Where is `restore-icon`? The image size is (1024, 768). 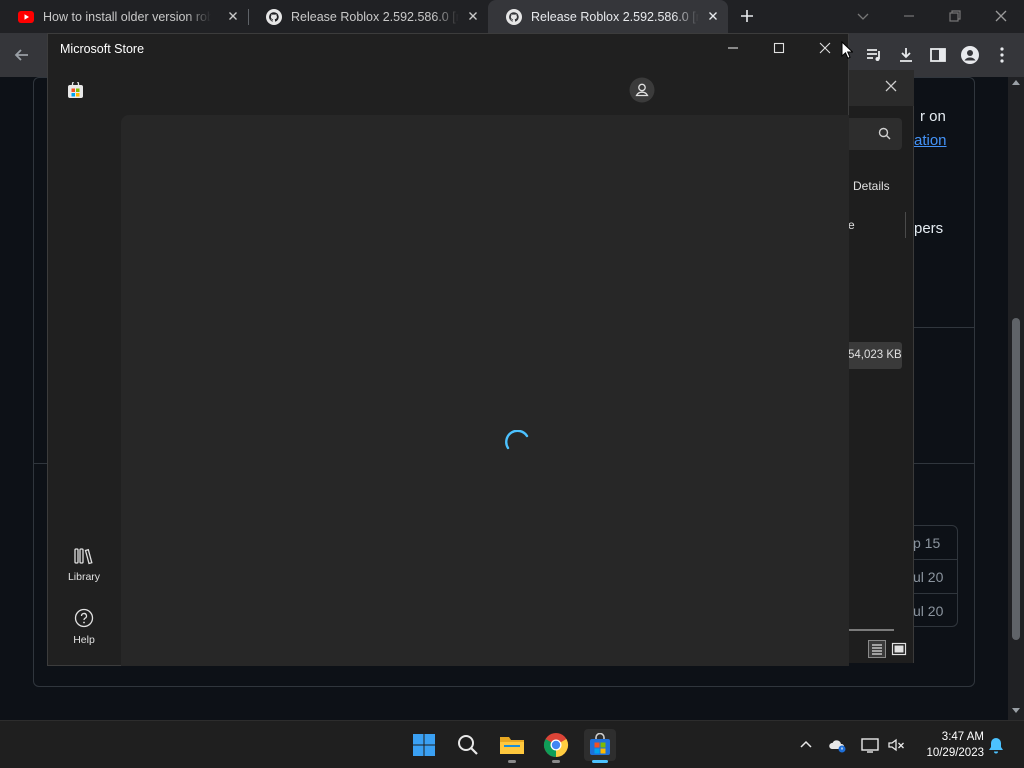 restore-icon is located at coordinates (955, 16).